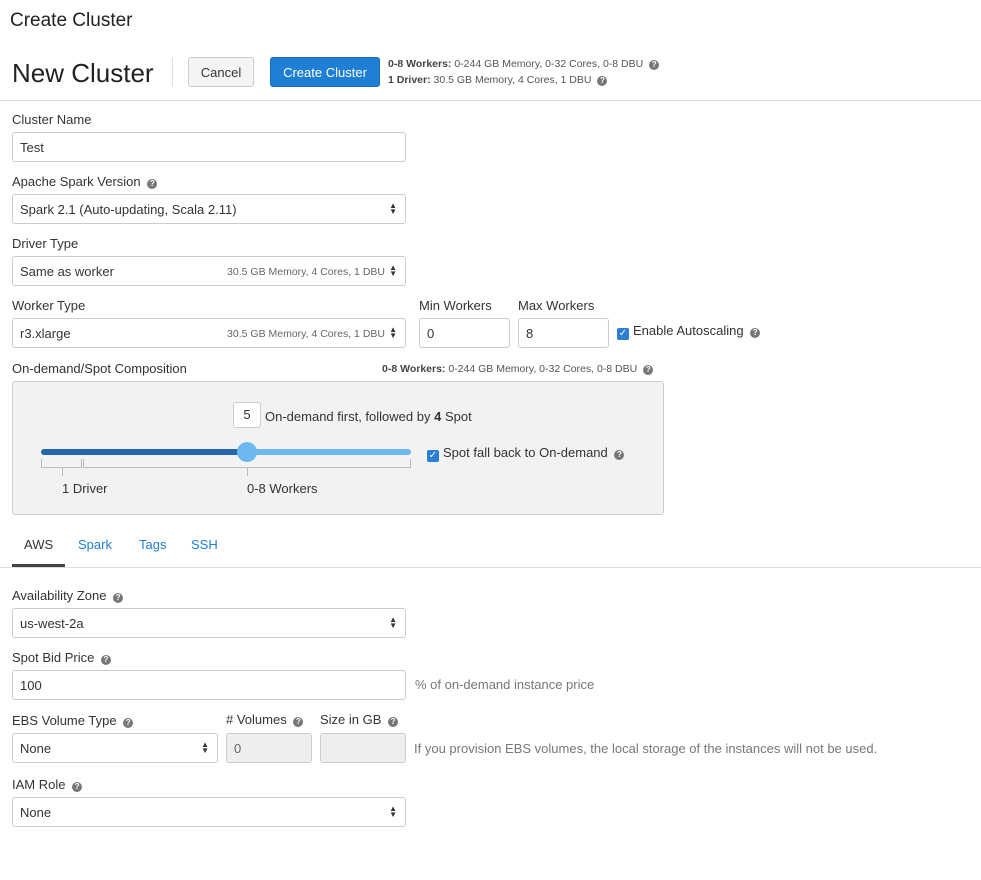 This screenshot has height=880, width=981. Describe the element at coordinates (409, 80) in the screenshot. I see `driver-summary-label: 1 Driver:` at that location.